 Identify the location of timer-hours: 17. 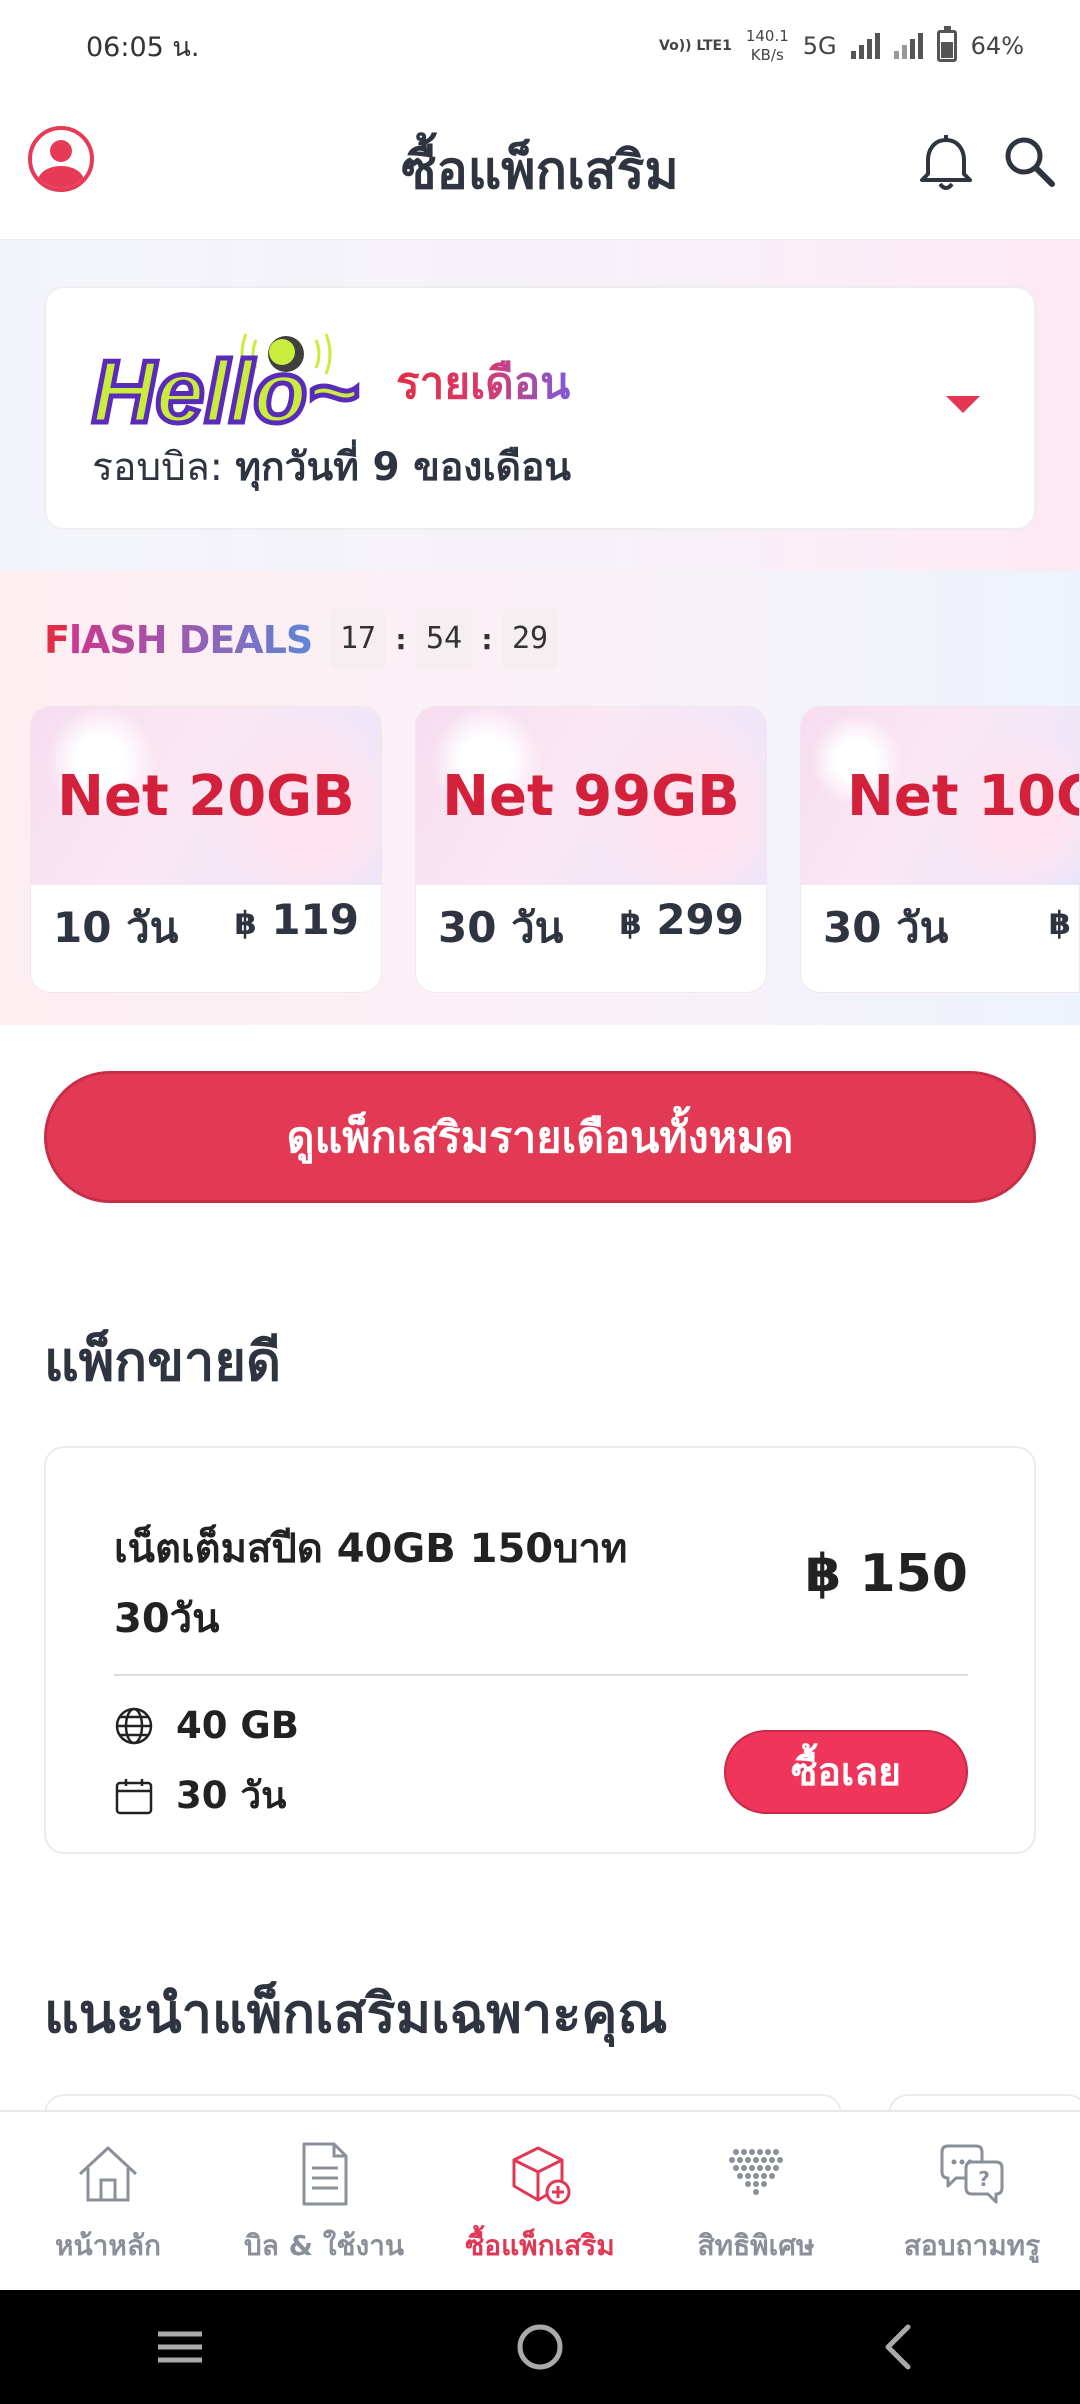
(358, 639).